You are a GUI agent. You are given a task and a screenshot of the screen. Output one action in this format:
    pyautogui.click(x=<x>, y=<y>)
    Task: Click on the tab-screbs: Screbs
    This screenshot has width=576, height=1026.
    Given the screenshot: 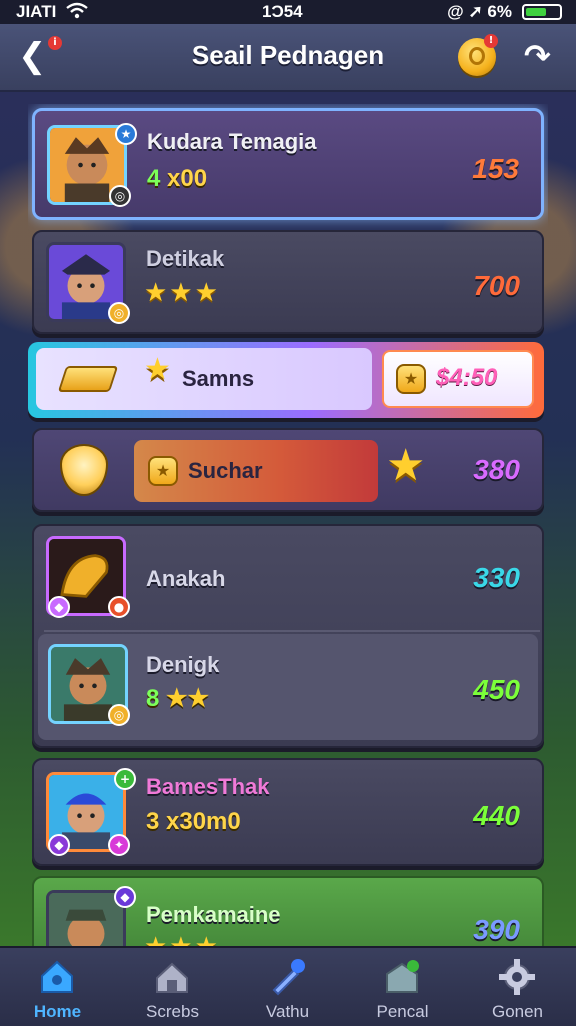 What is the action you would take?
    pyautogui.click(x=172, y=987)
    